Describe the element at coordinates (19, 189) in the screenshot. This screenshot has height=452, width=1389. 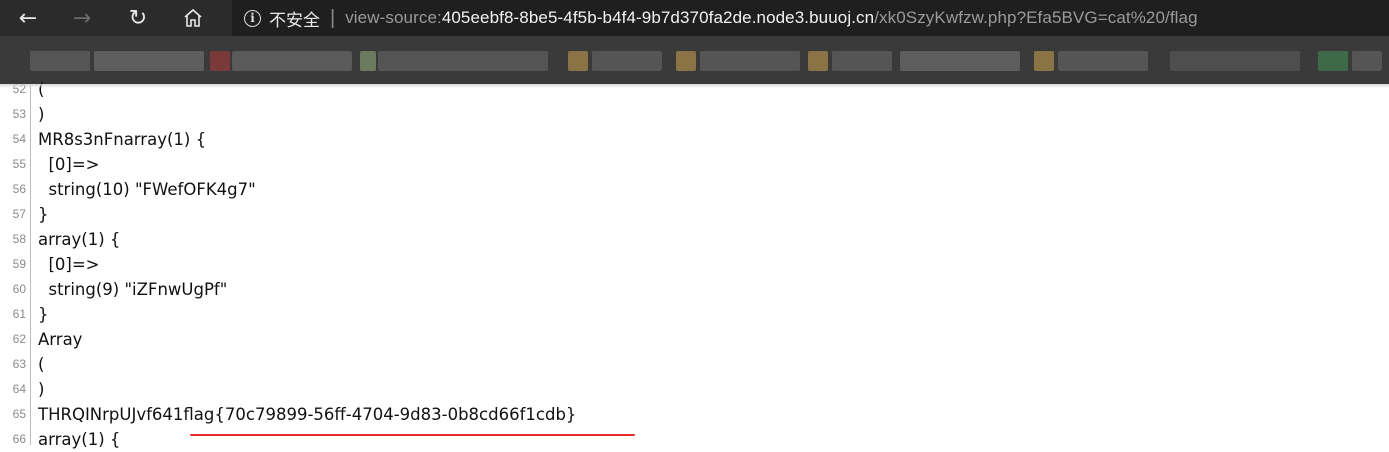
I see `line-number: 56` at that location.